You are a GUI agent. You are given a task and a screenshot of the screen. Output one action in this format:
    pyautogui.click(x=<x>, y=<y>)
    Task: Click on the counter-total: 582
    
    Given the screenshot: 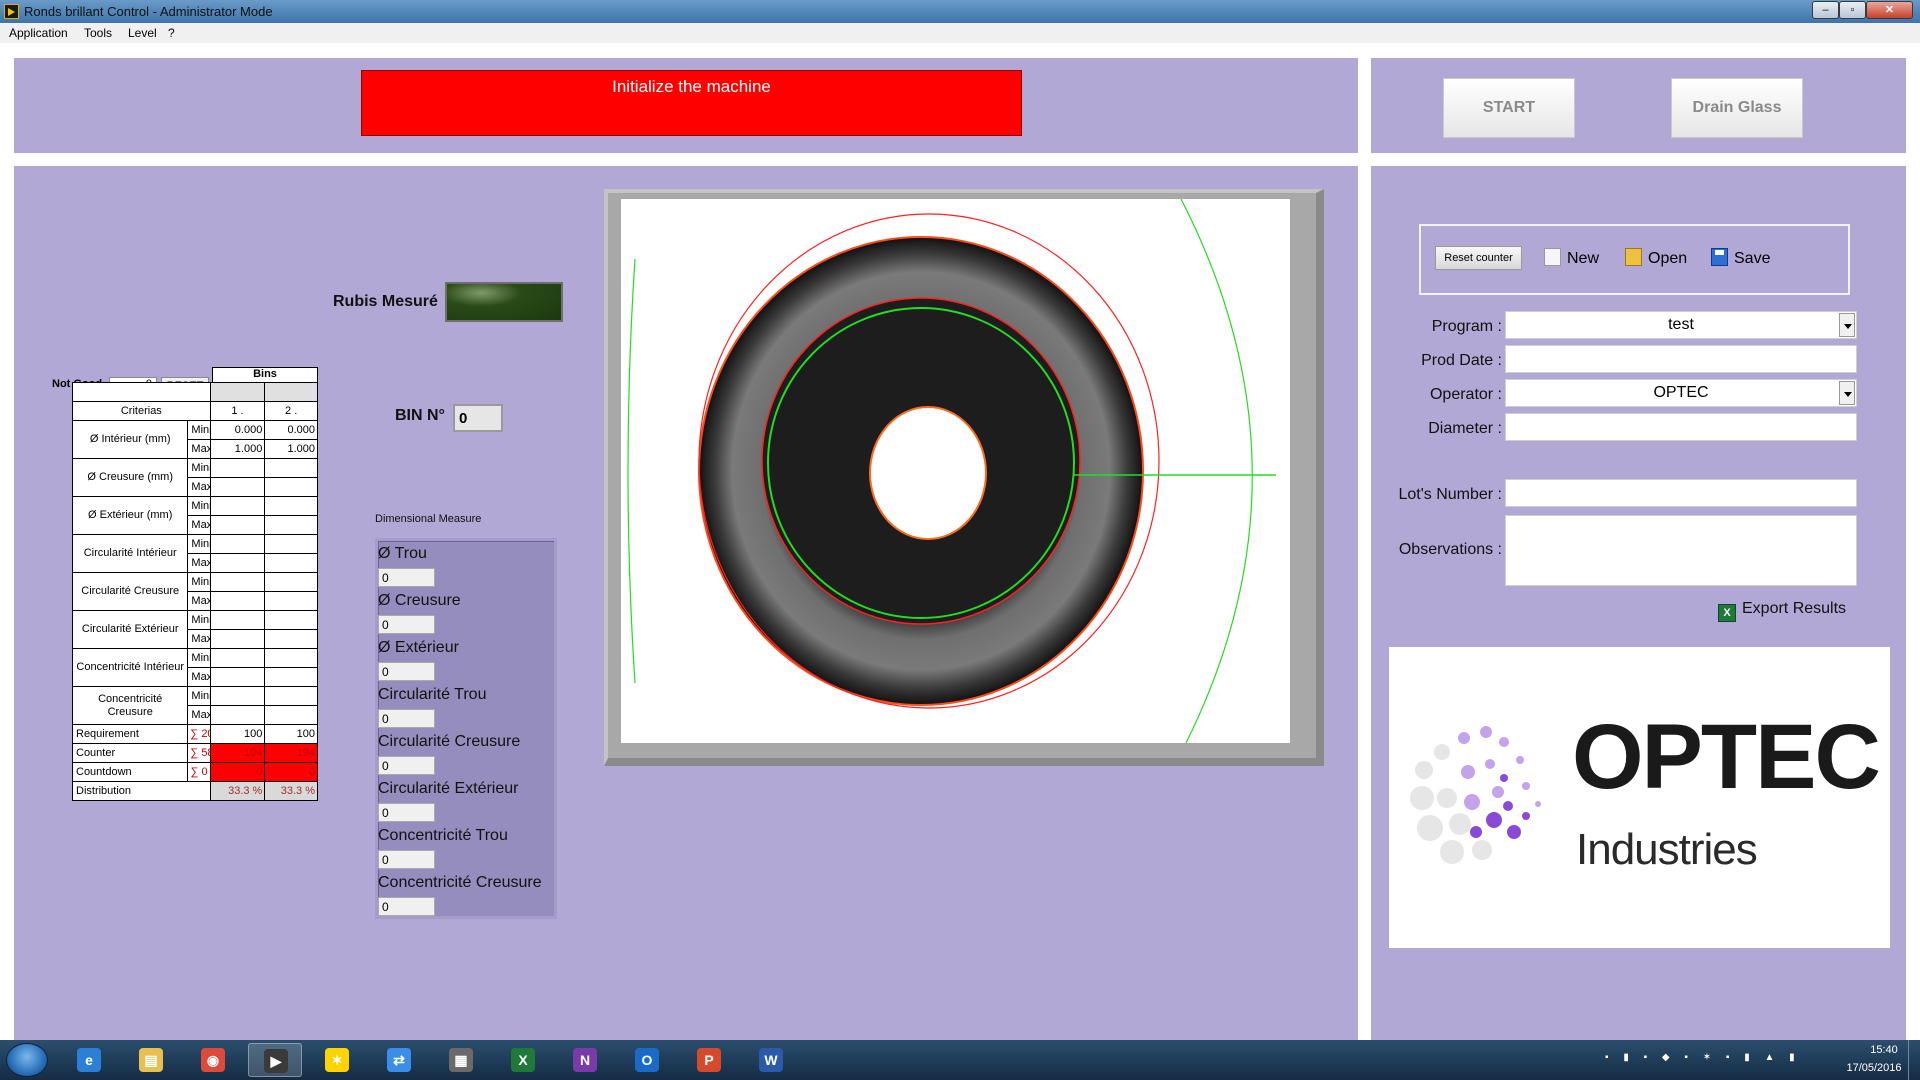 What is the action you would take?
    pyautogui.click(x=205, y=753)
    